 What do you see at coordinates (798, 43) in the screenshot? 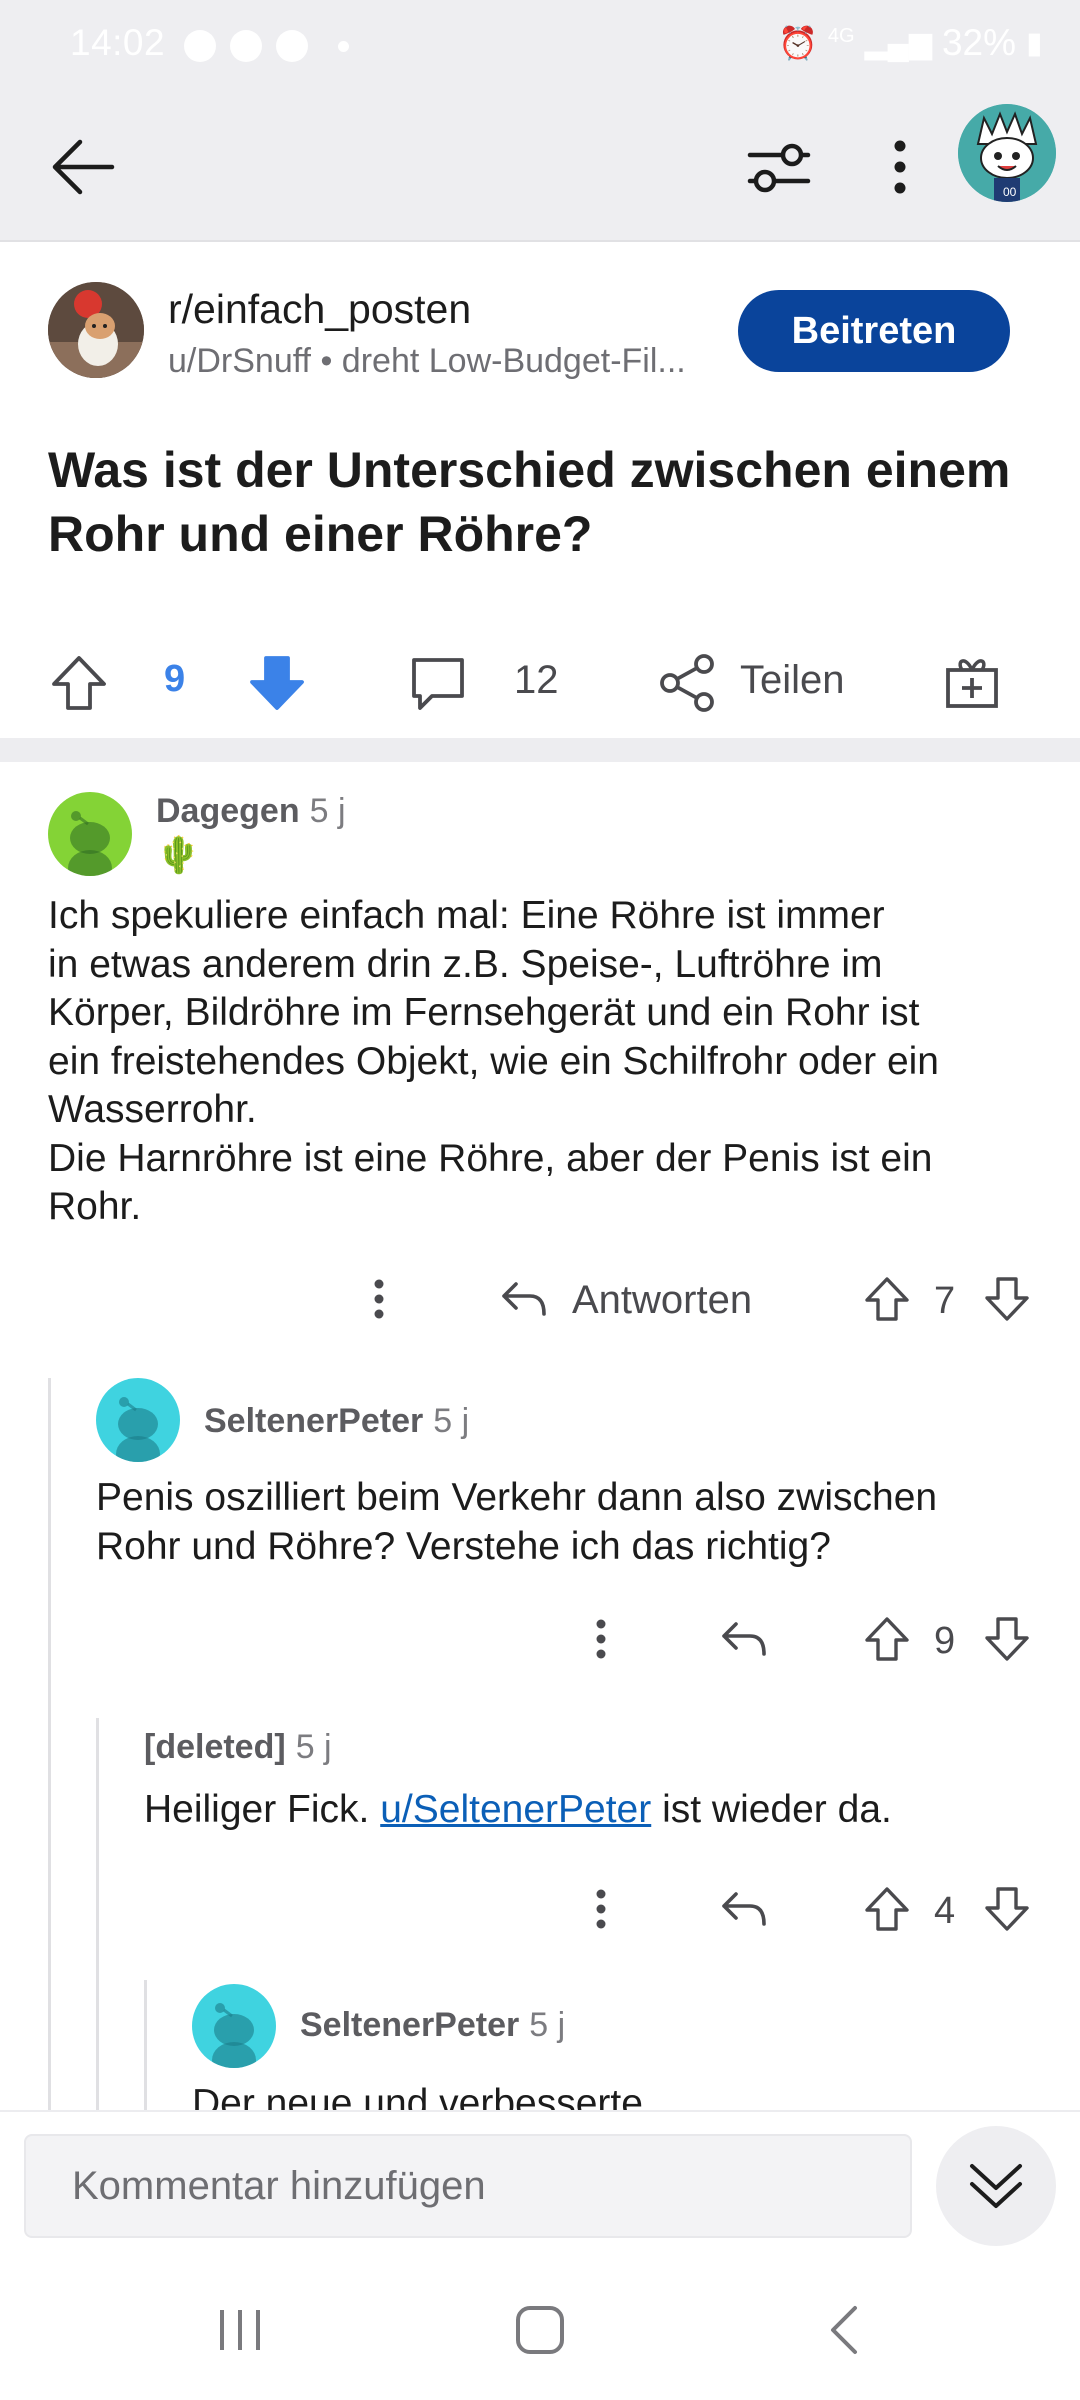
I see `alarm-icon: ⏰` at bounding box center [798, 43].